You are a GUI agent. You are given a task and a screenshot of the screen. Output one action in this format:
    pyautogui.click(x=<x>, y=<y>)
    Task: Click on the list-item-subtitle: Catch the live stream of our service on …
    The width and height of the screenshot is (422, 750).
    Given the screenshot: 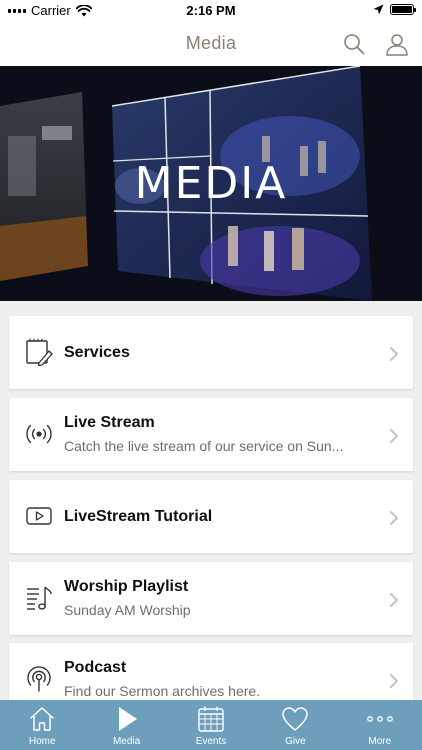 What is the action you would take?
    pyautogui.click(x=204, y=446)
    